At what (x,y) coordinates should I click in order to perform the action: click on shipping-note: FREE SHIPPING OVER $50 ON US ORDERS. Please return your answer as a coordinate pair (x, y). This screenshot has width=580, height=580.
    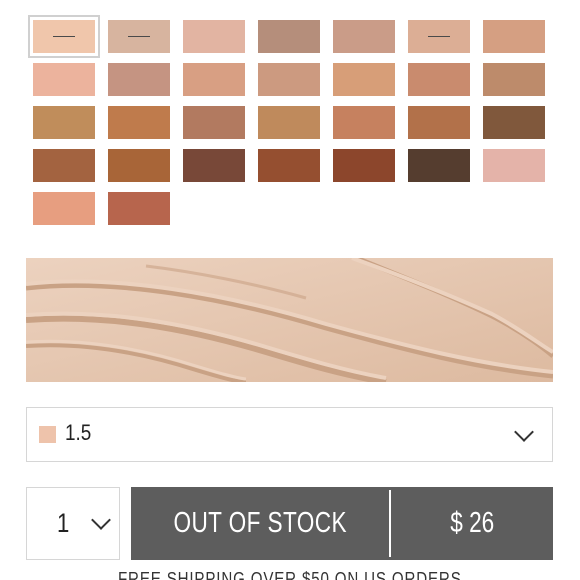
    Looking at the image, I should click on (289, 574).